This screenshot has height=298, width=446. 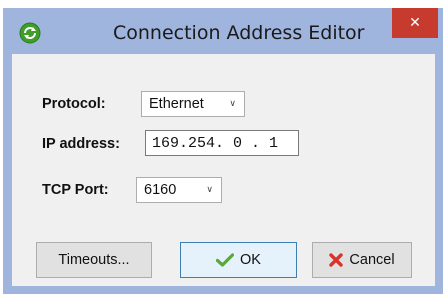 I want to click on close-button: ✕, so click(x=415, y=23).